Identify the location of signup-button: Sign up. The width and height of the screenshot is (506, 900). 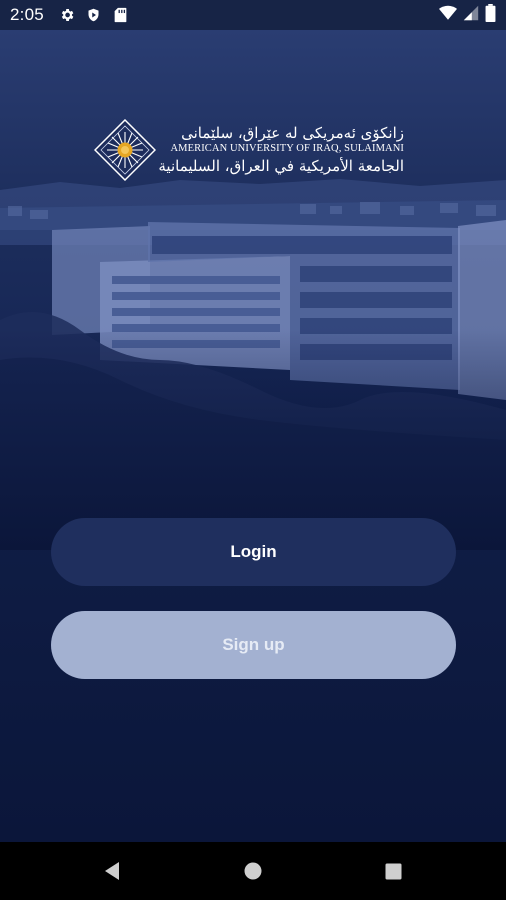
(253, 645).